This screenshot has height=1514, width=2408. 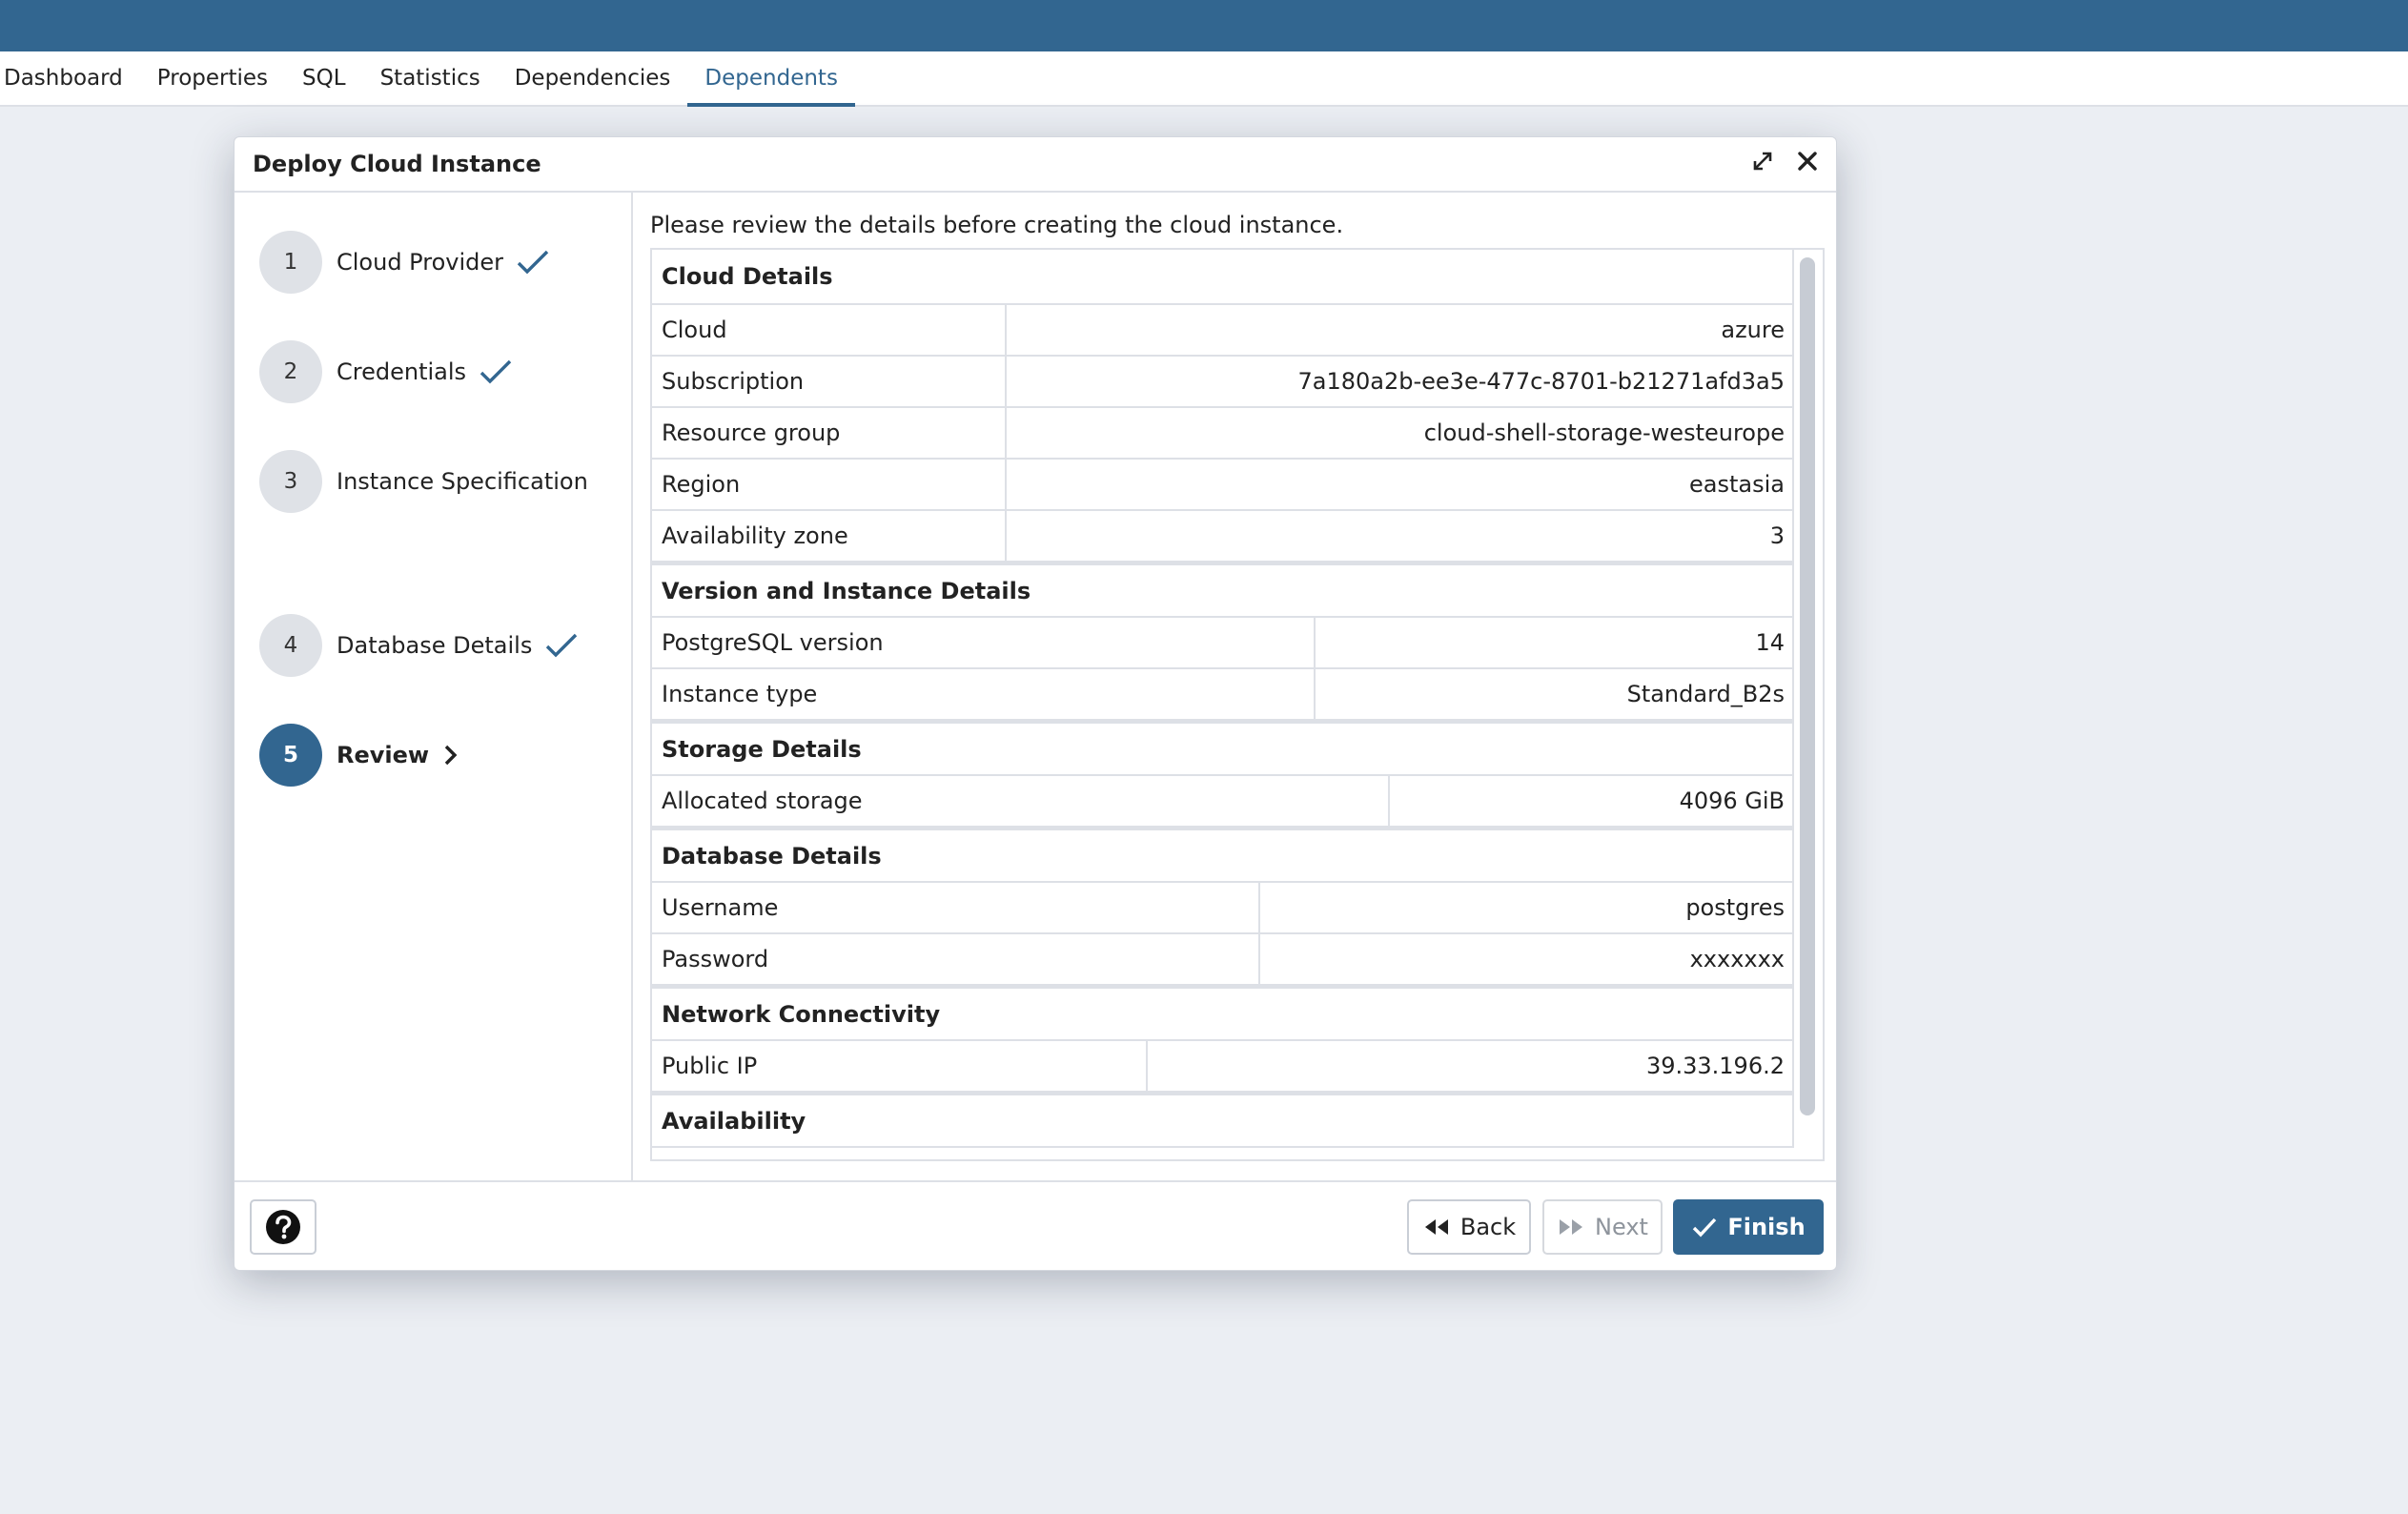 I want to click on tab-statistics: Statistics, so click(x=430, y=78).